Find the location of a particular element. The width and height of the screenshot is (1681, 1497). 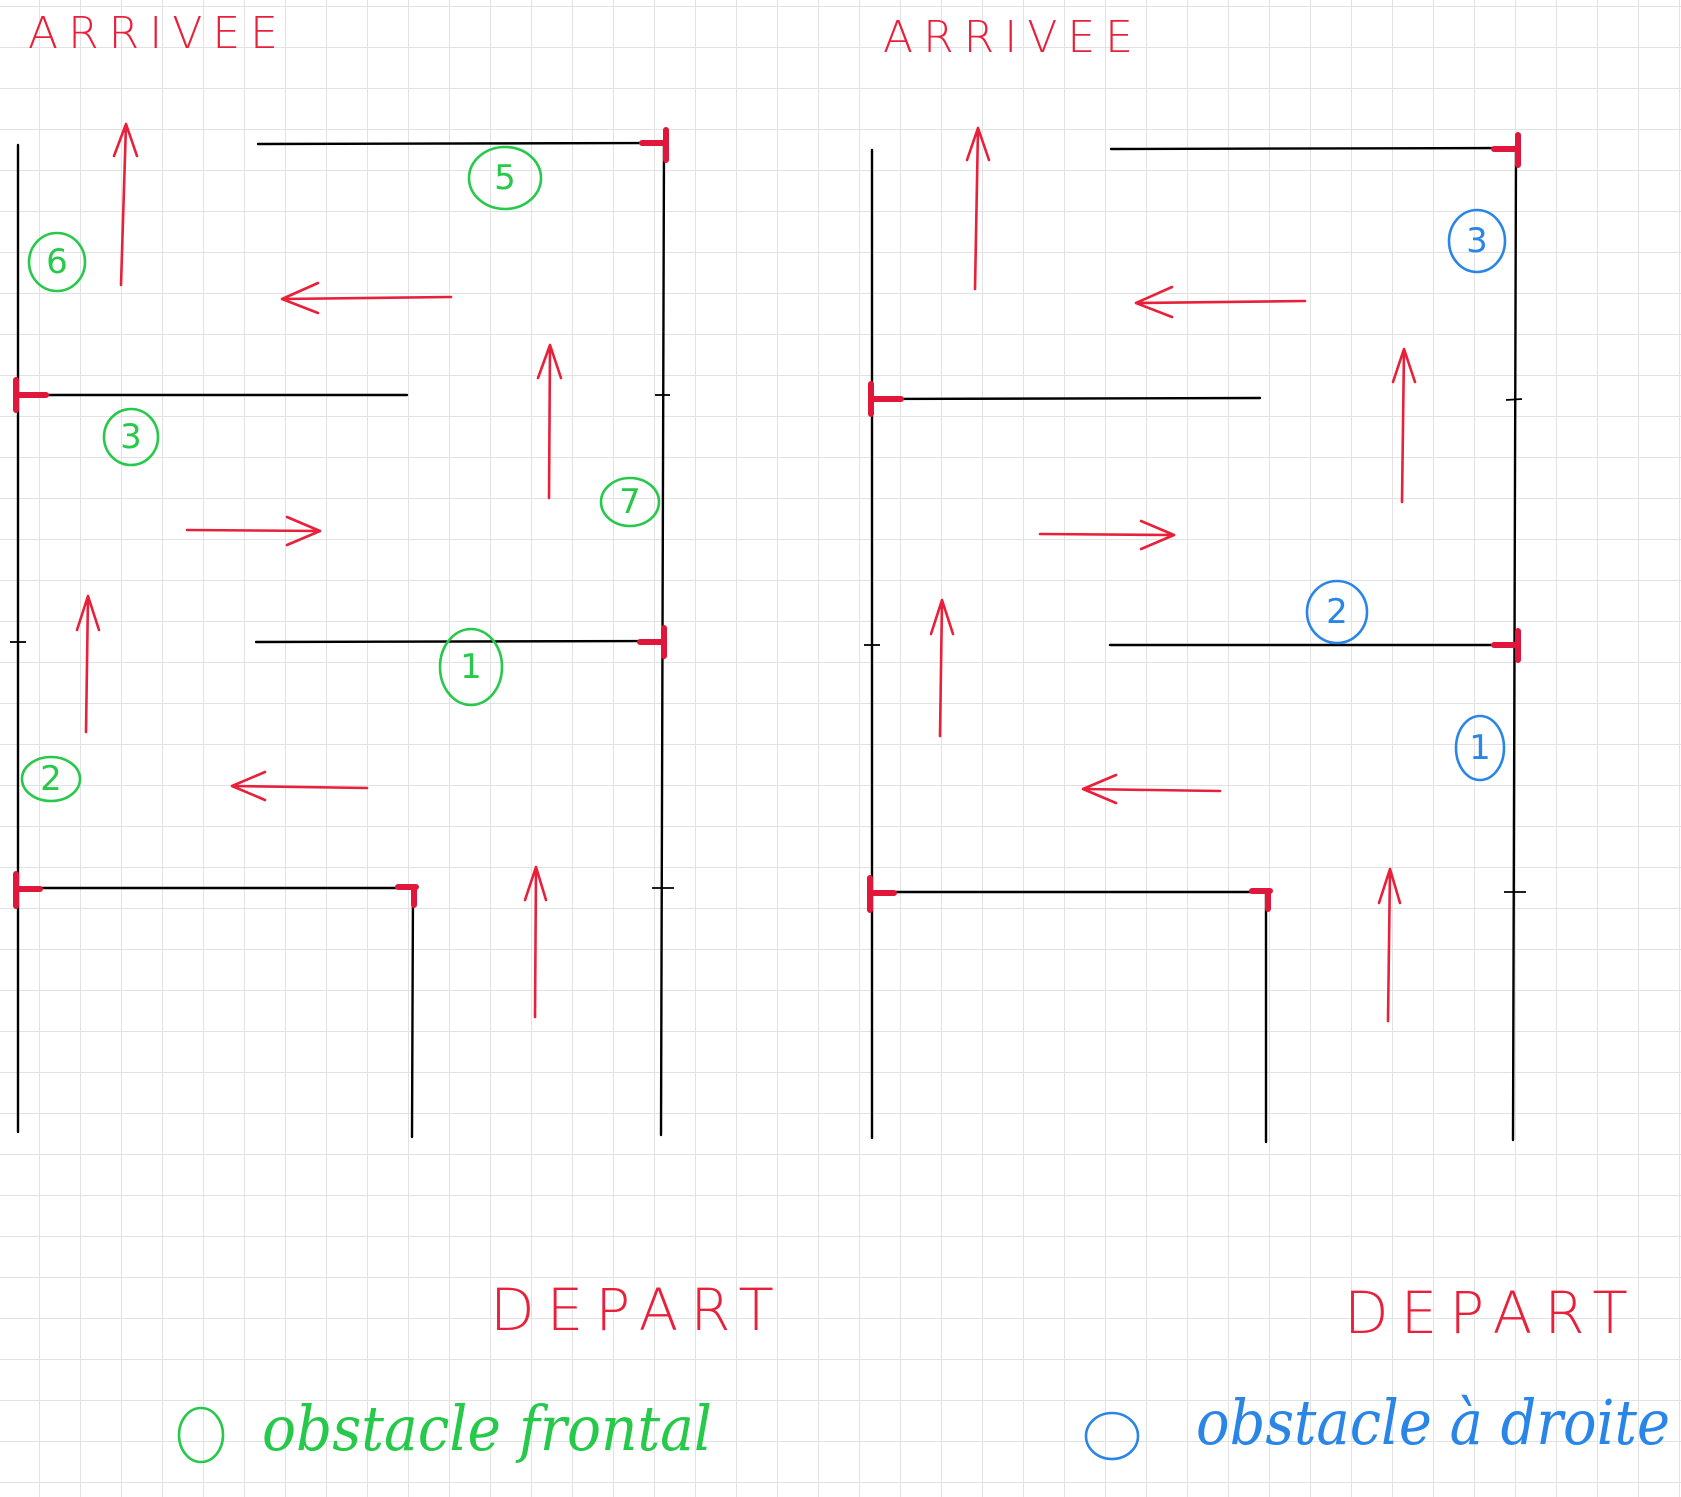

left-arrow-right-mid is located at coordinates (253, 531).